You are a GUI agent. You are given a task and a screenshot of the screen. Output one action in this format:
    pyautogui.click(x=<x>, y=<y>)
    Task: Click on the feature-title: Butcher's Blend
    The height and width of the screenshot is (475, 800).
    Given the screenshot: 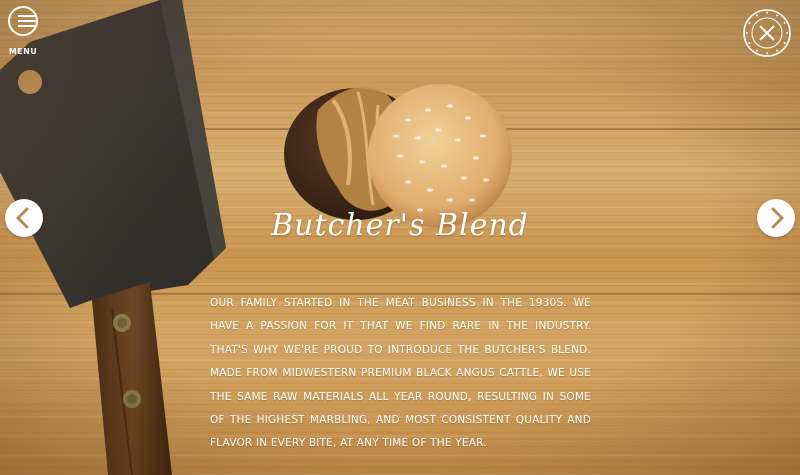 What is the action you would take?
    pyautogui.click(x=400, y=225)
    